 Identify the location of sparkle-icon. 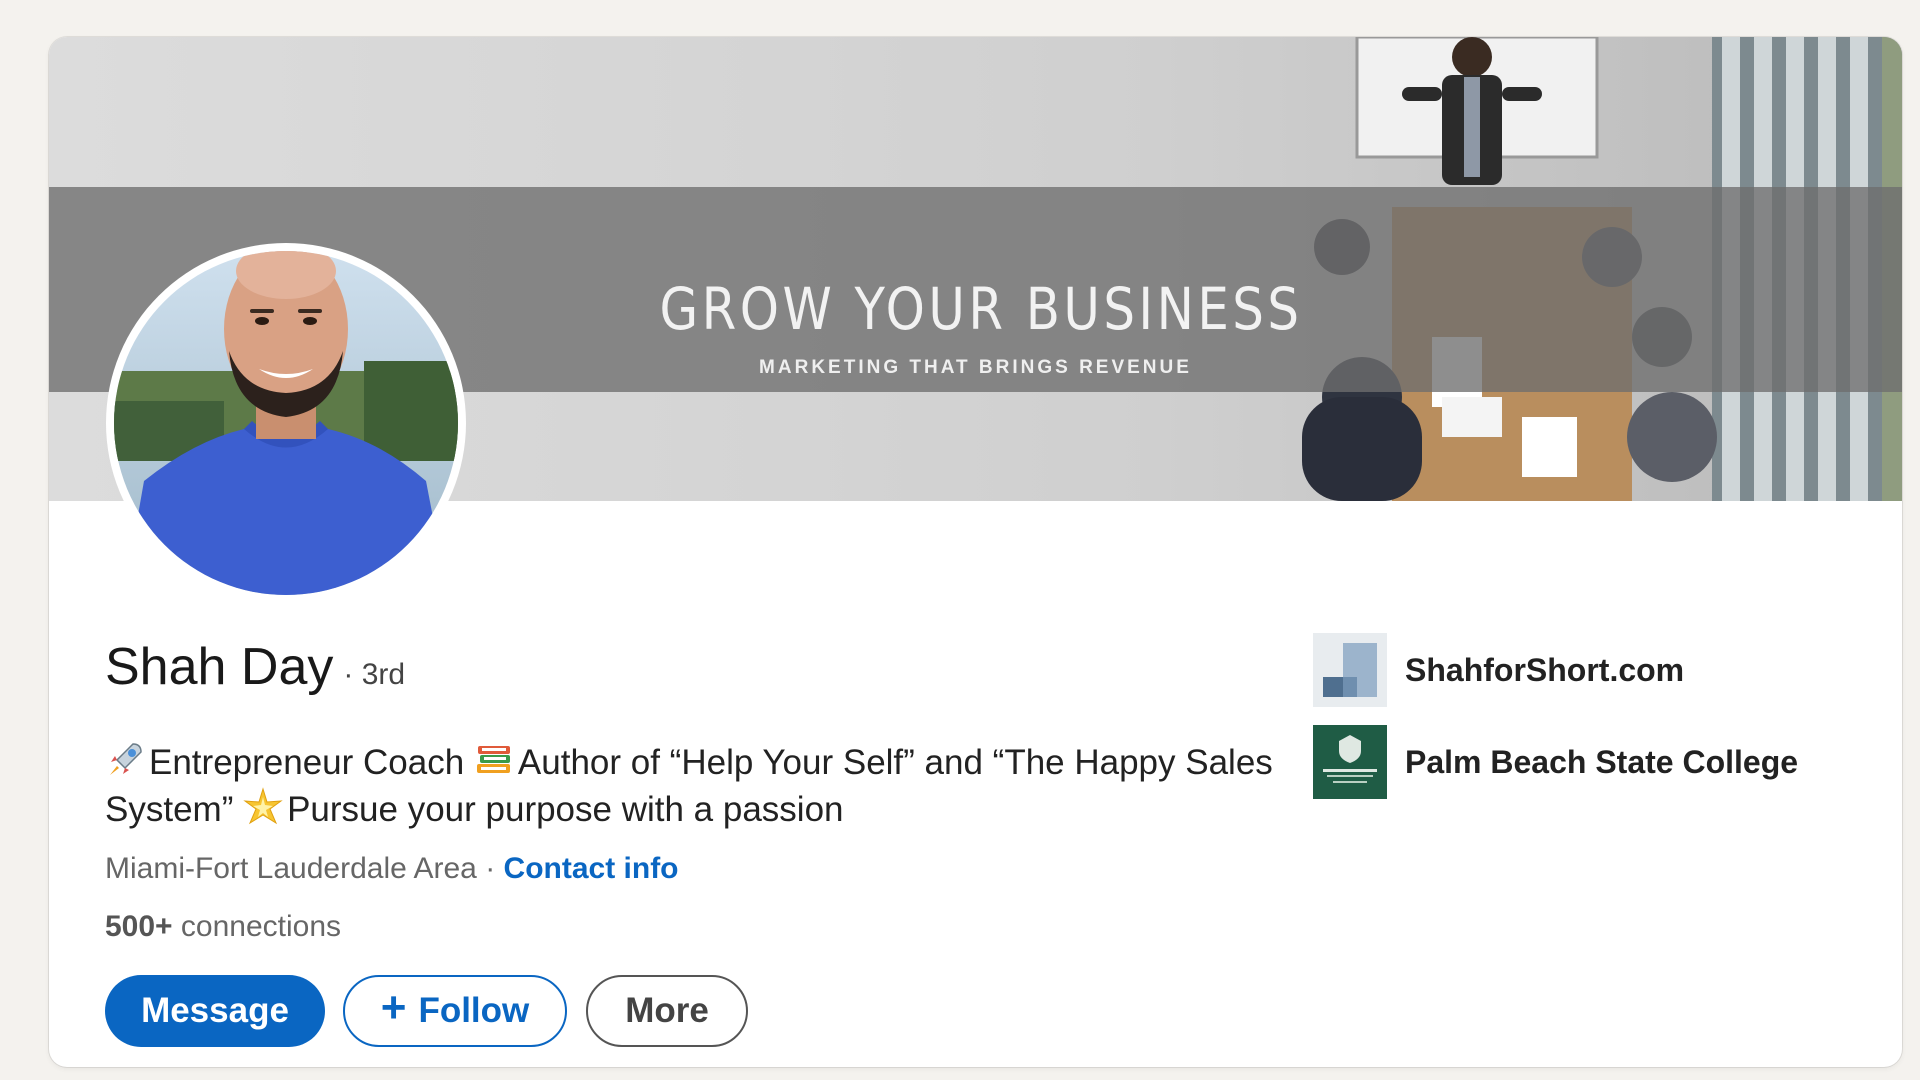
(263, 806).